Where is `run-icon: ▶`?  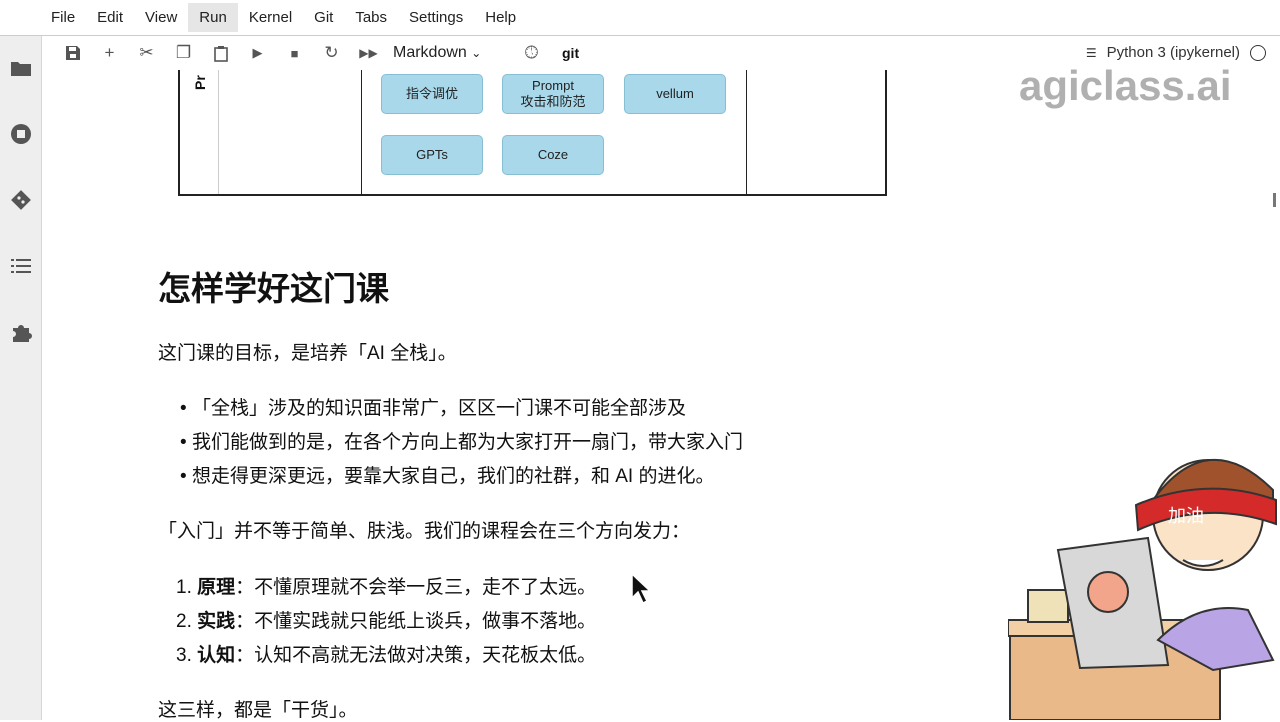 run-icon: ▶ is located at coordinates (257, 53).